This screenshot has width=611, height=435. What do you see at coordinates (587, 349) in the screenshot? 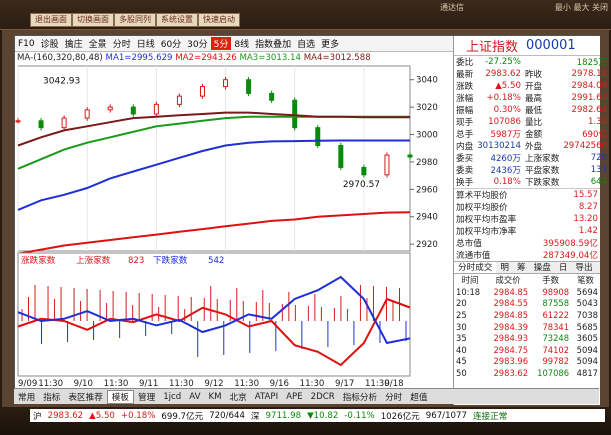
I see `trade-cell: 5094` at bounding box center [587, 349].